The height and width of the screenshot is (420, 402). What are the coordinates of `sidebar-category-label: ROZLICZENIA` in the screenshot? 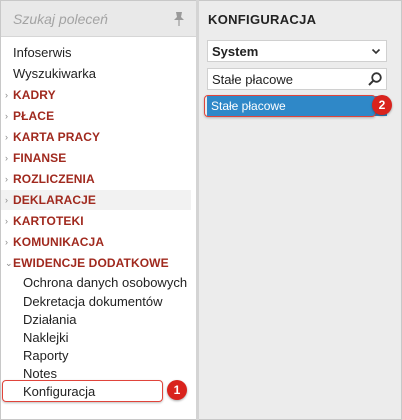 It's located at (54, 179).